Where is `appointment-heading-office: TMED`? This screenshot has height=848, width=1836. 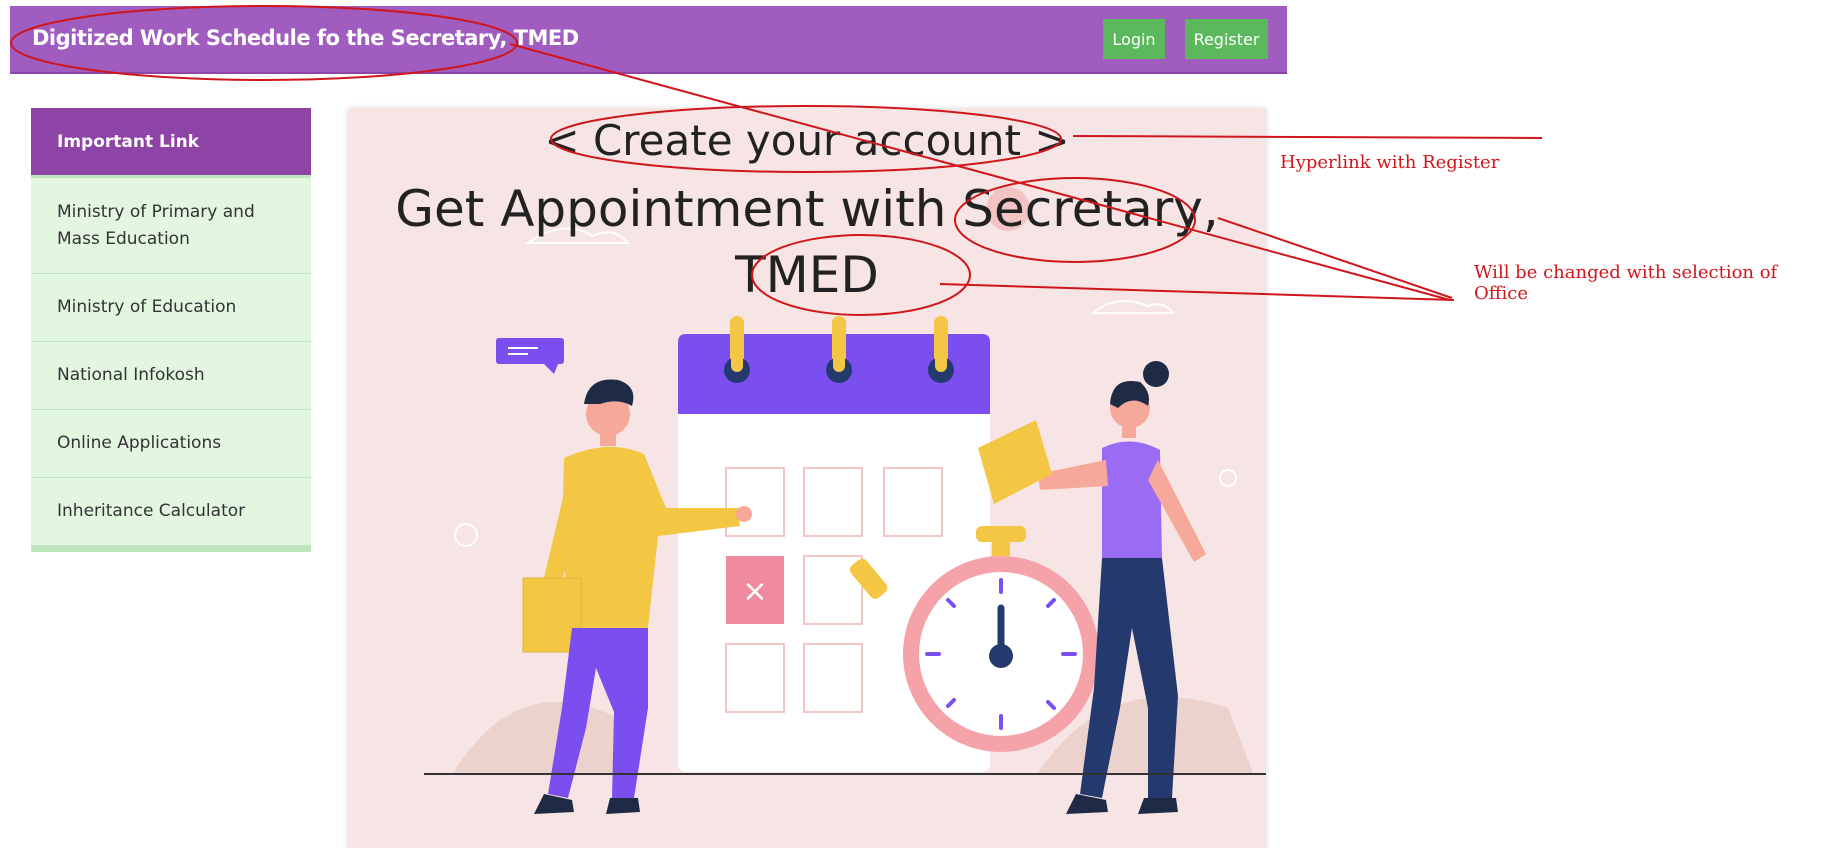
appointment-heading-office: TMED is located at coordinates (807, 275).